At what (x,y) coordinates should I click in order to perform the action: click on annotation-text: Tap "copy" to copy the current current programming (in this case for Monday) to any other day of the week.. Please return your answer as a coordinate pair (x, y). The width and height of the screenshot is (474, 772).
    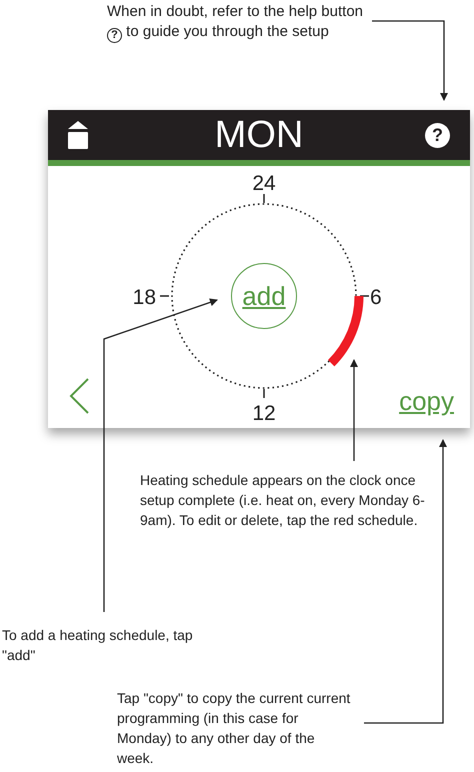
    Looking at the image, I should click on (234, 728).